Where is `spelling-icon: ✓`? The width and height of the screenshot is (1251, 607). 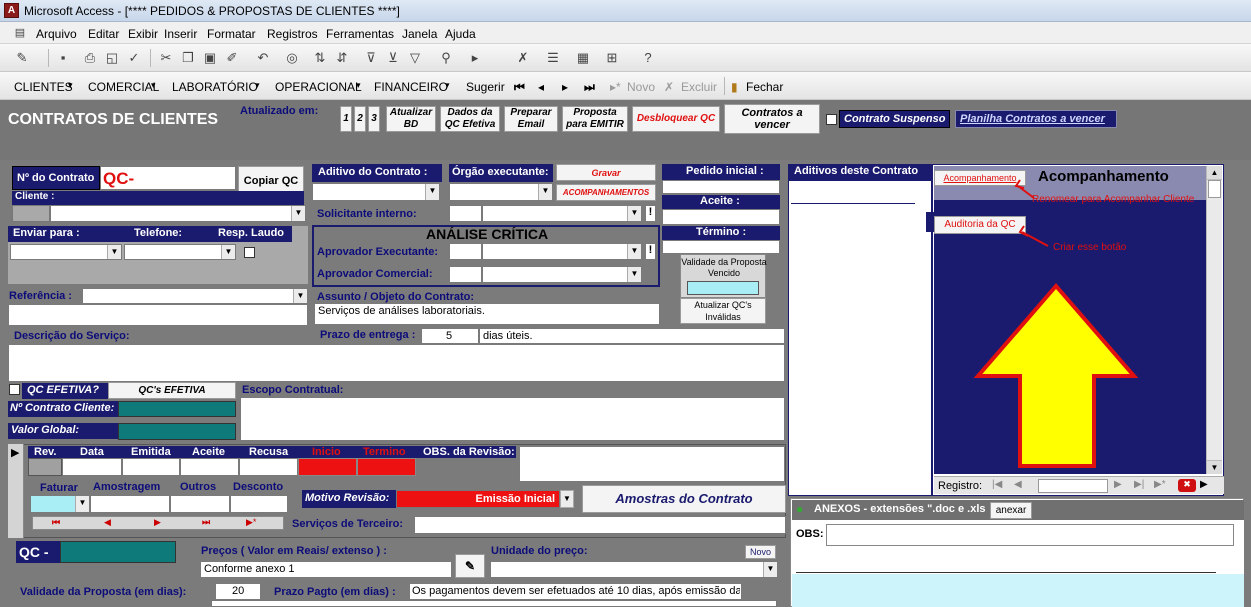 spelling-icon: ✓ is located at coordinates (134, 58).